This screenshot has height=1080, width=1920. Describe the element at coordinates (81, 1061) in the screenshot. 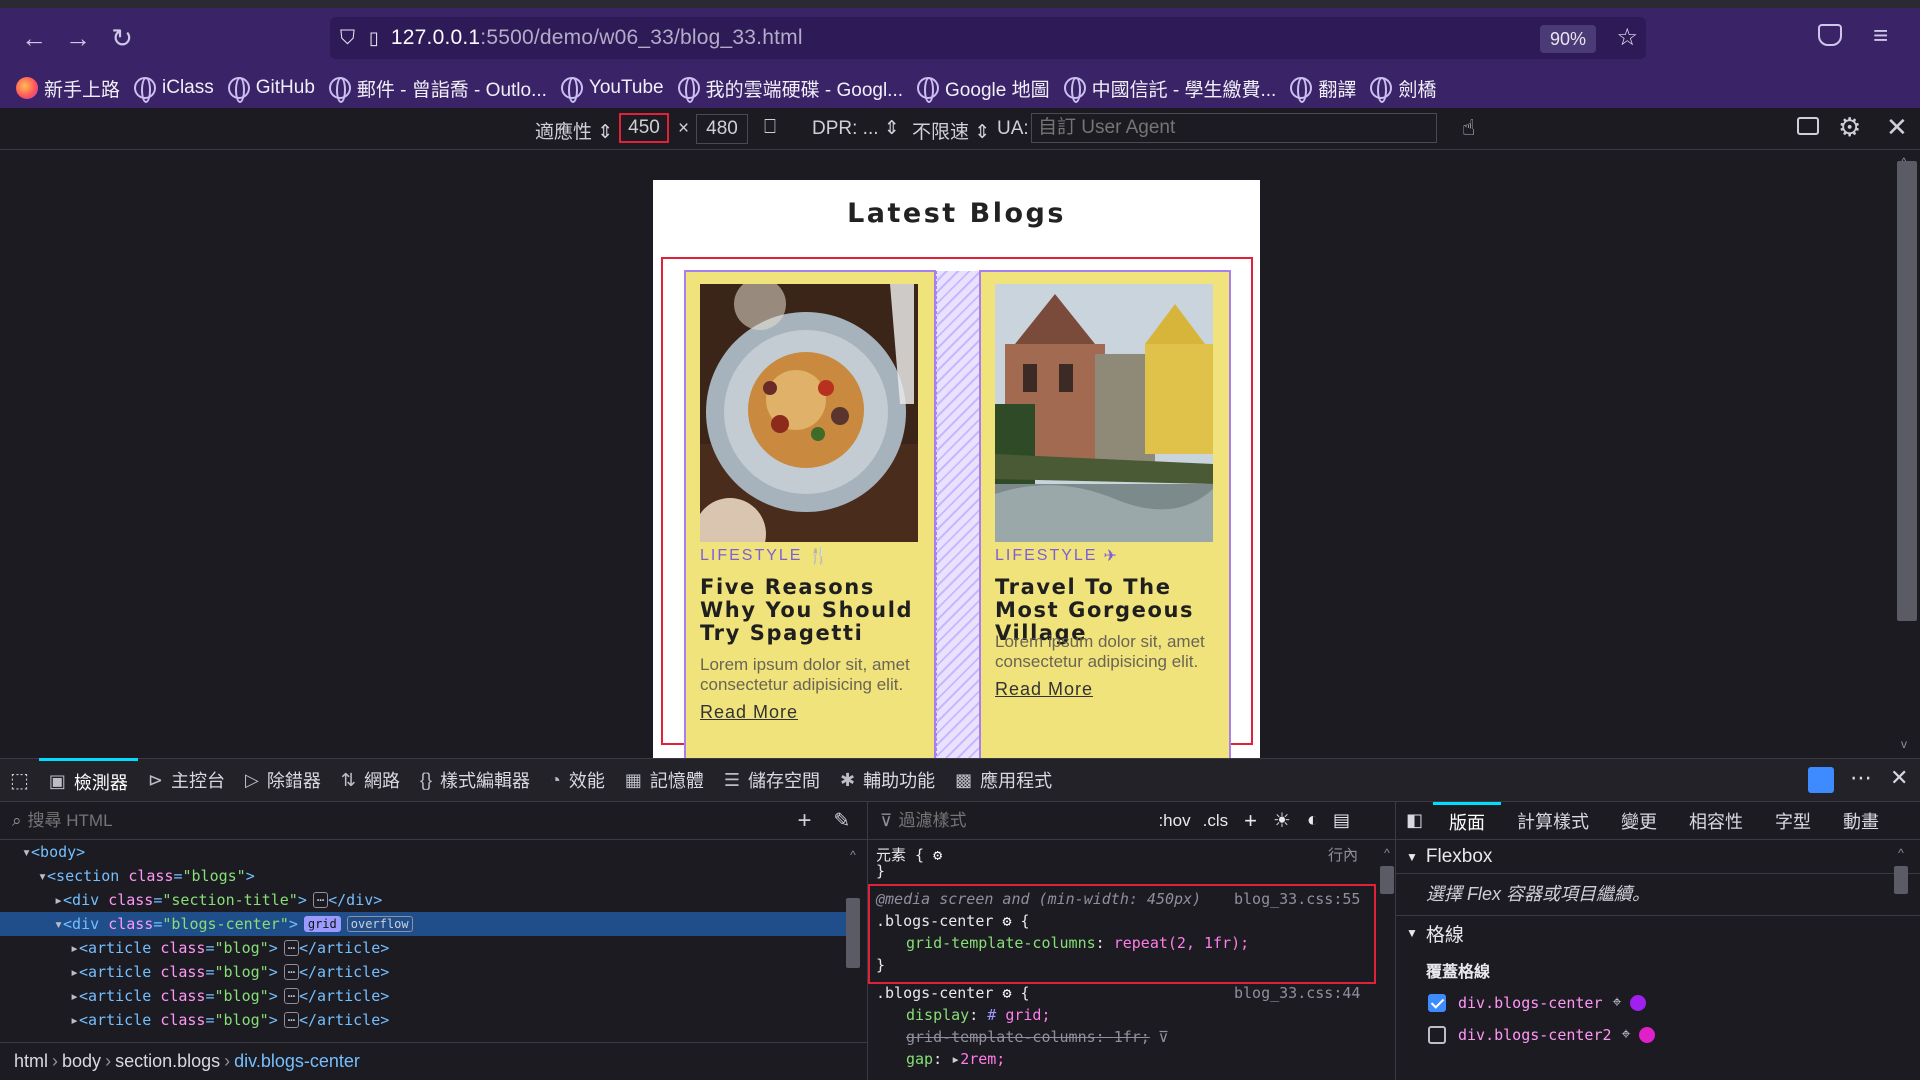

I see `breadcrumb-item: body` at that location.